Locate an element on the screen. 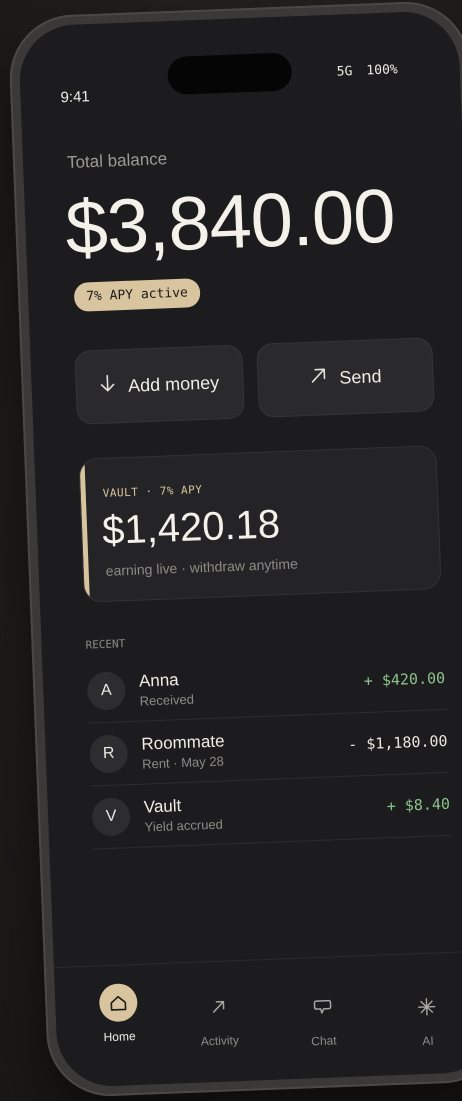  vault-accent-bar is located at coordinates (84, 530).